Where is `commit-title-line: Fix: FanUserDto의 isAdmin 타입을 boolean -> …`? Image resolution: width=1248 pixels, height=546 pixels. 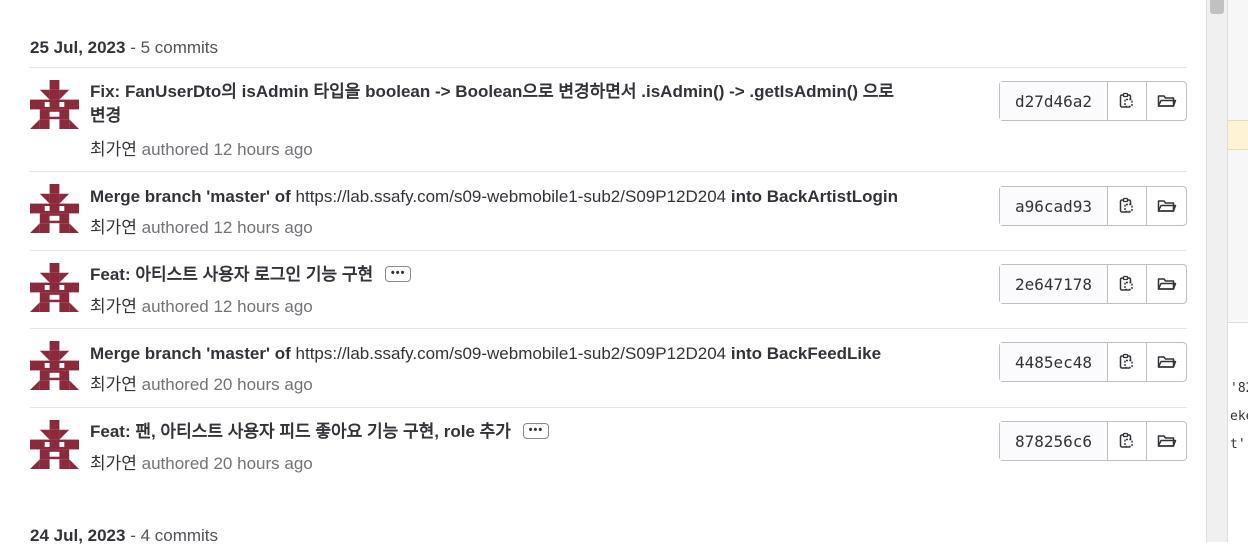 commit-title-line: Fix: FanUserDto의 isAdmin 타입을 boolean -> … is located at coordinates (492, 91).